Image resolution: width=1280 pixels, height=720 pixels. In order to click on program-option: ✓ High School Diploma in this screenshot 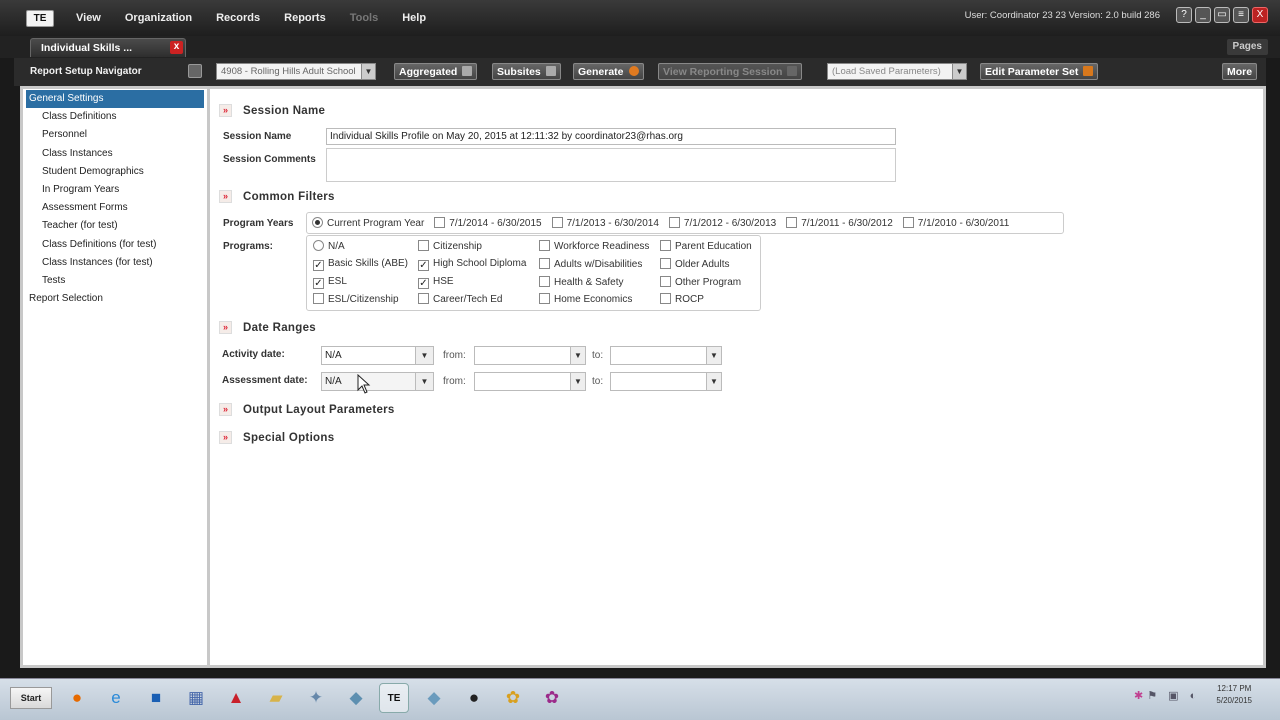, I will do `click(472, 264)`.